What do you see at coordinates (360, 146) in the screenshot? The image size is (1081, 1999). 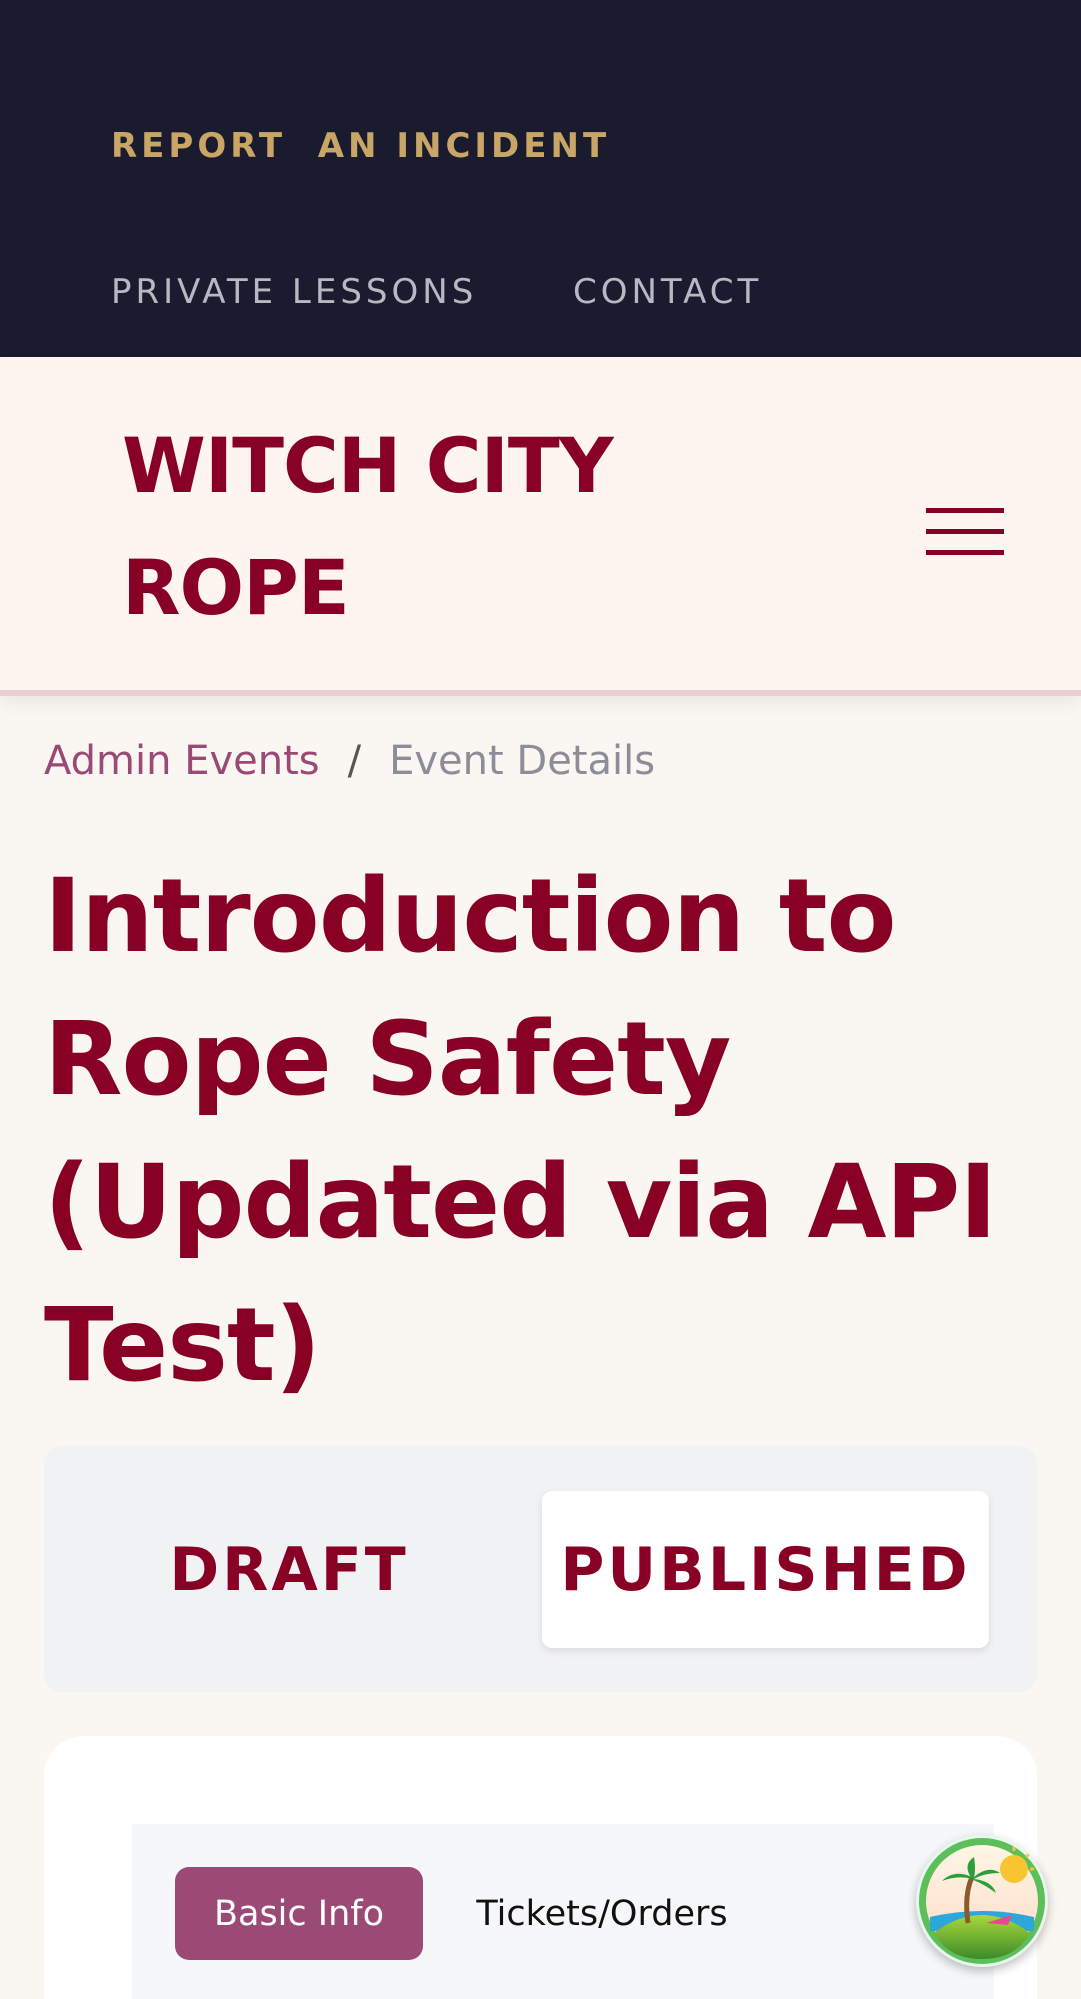 I see `report-incident-link: REPORT AN INCIDENT` at bounding box center [360, 146].